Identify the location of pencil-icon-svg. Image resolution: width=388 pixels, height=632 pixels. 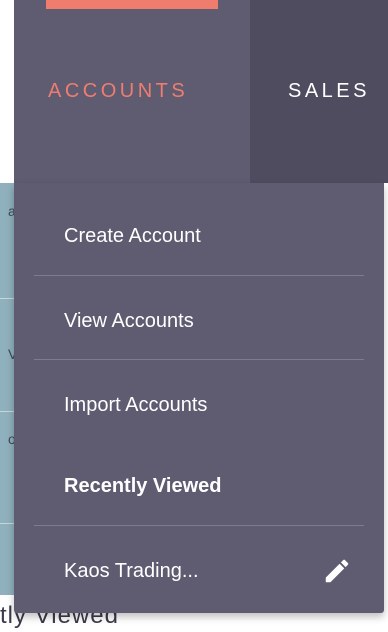
(337, 571).